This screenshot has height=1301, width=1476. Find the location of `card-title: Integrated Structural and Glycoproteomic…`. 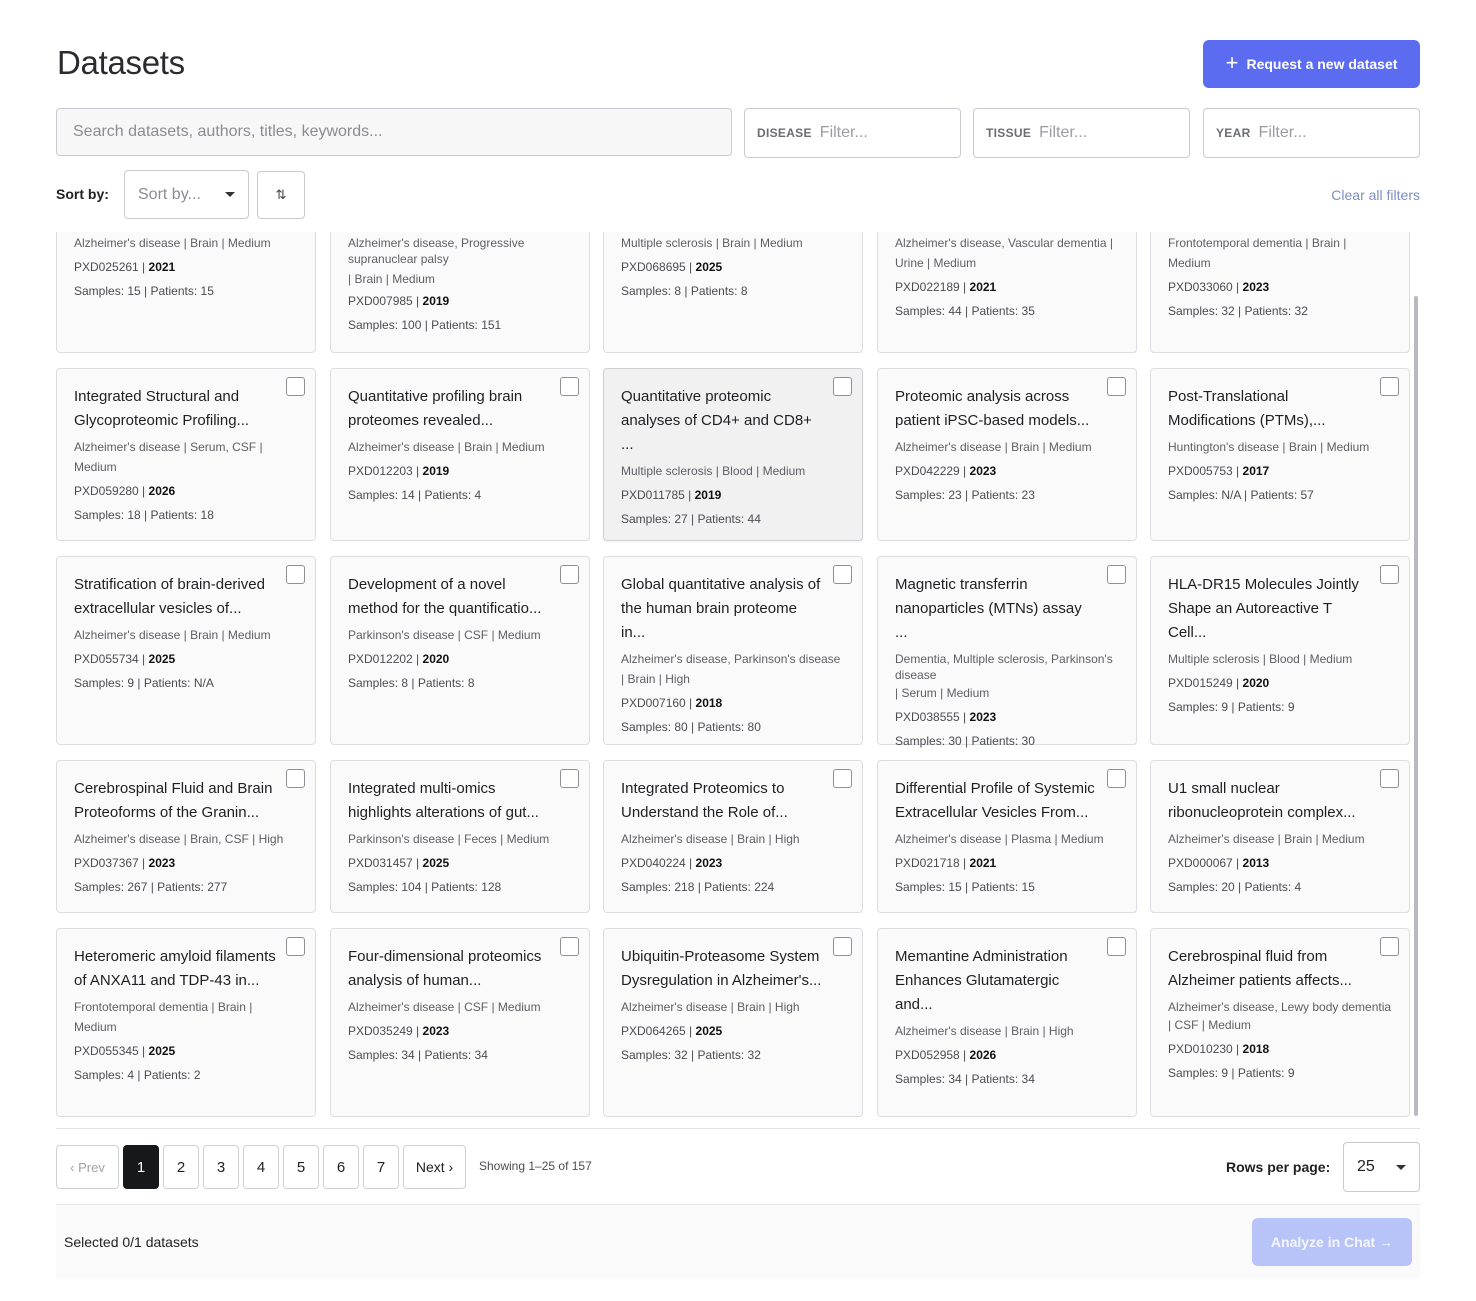

card-title: Integrated Structural and Glycoproteomic… is located at coordinates (162, 408).